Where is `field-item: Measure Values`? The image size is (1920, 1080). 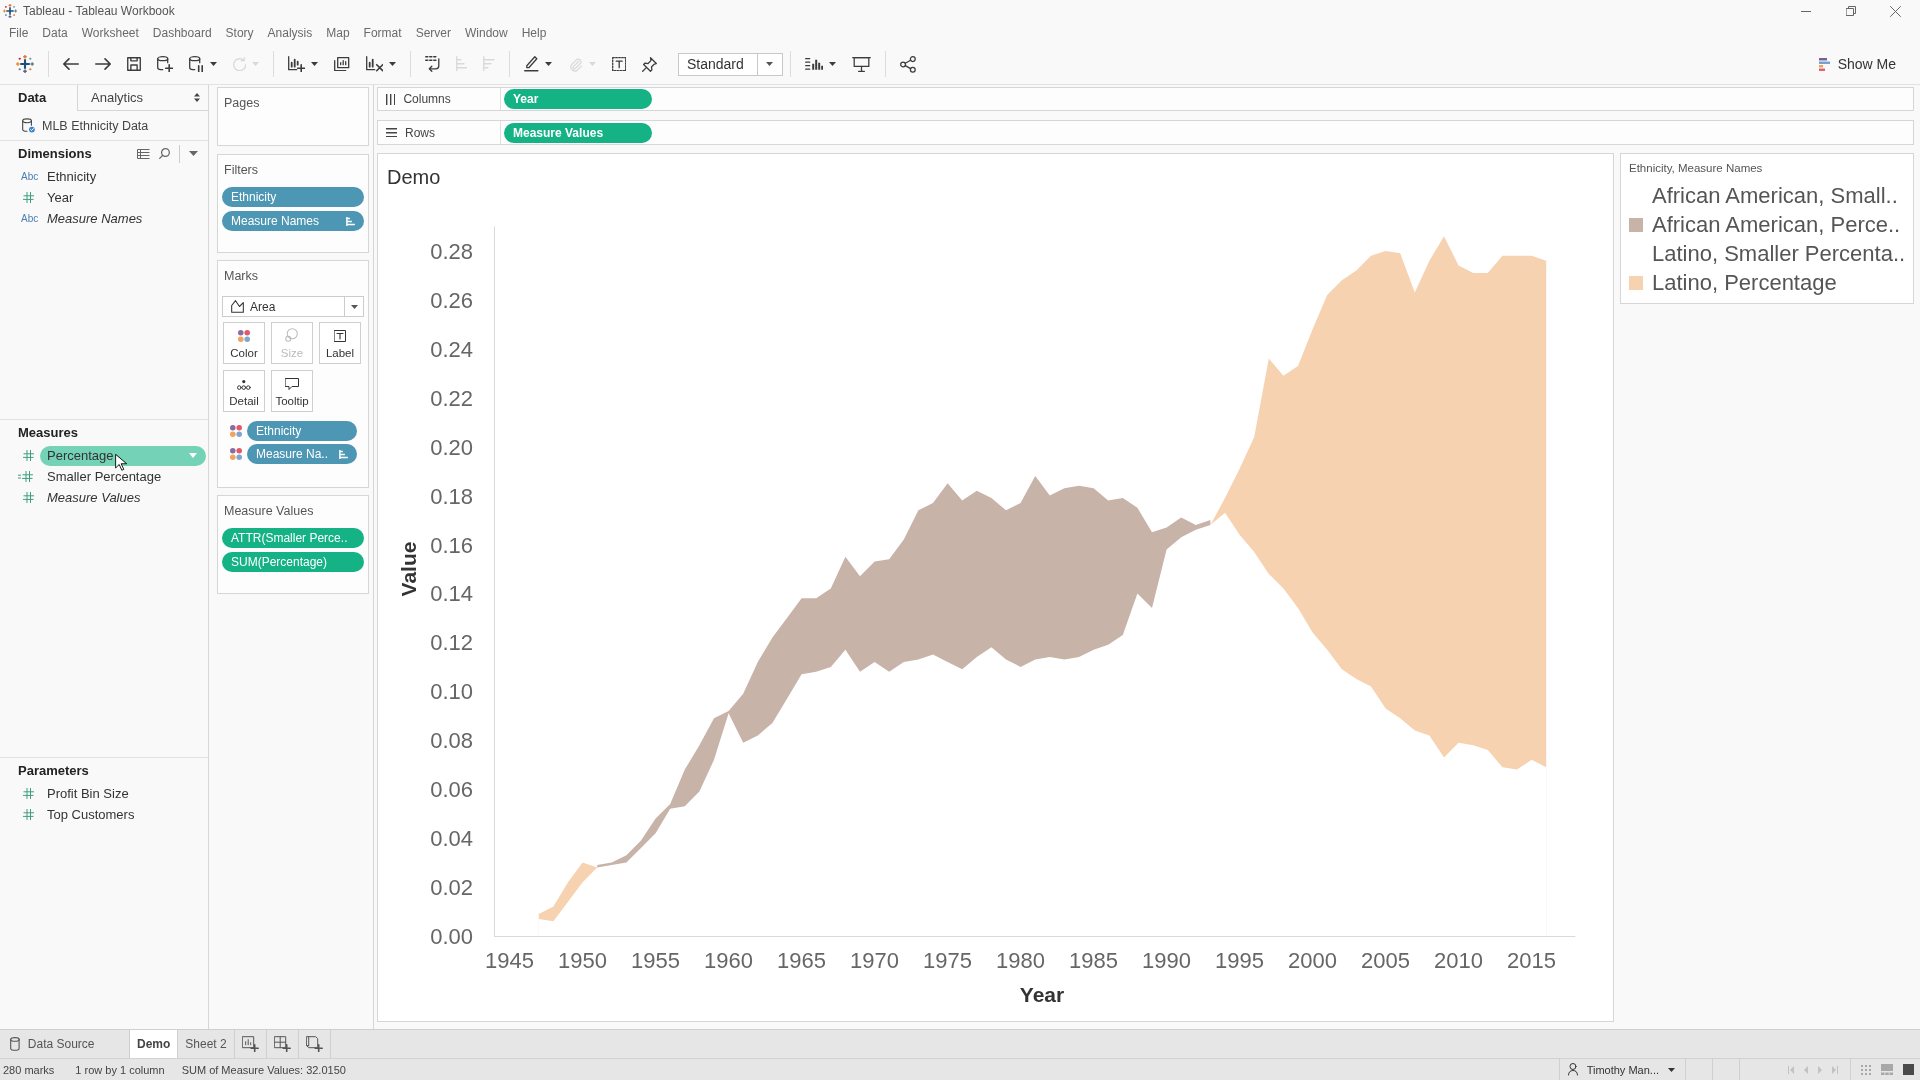
field-item: Measure Values is located at coordinates (94, 497).